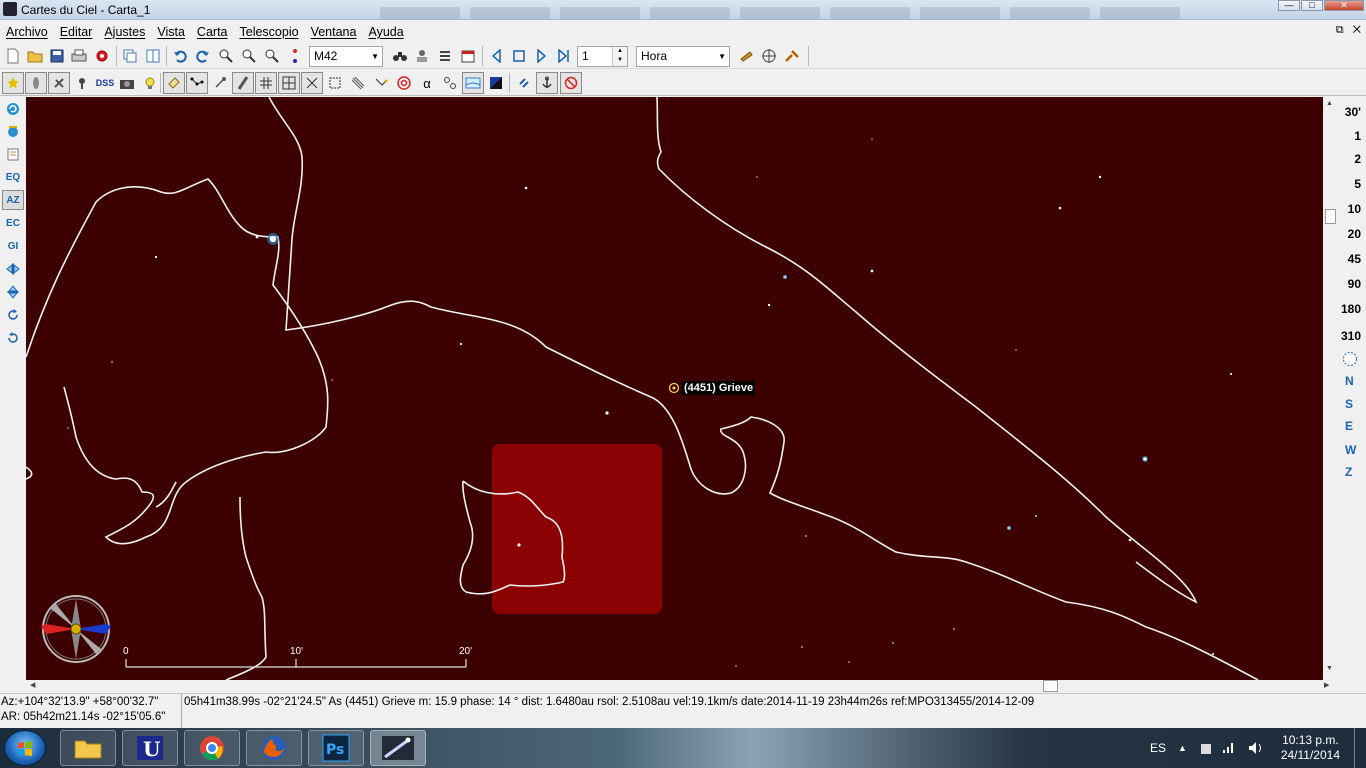 The image size is (1366, 768). What do you see at coordinates (13, 223) in the screenshot?
I see `projection-ec-button: EC` at bounding box center [13, 223].